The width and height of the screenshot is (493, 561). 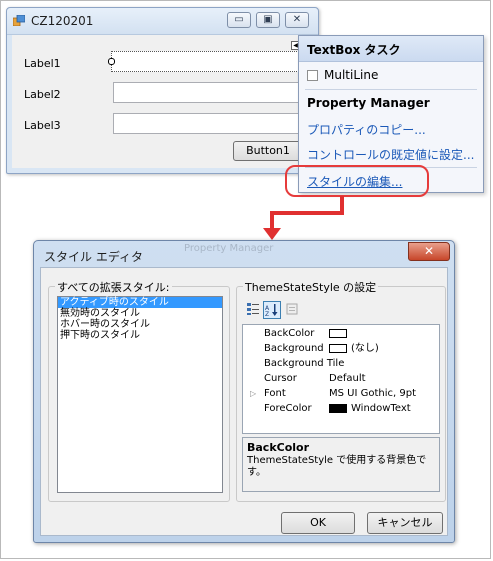 What do you see at coordinates (140, 394) in the screenshot?
I see `styles-listbox: アクティブ時のスタイル 無効時のスタイル ホバー時のスタイル 押下時のスタイル` at bounding box center [140, 394].